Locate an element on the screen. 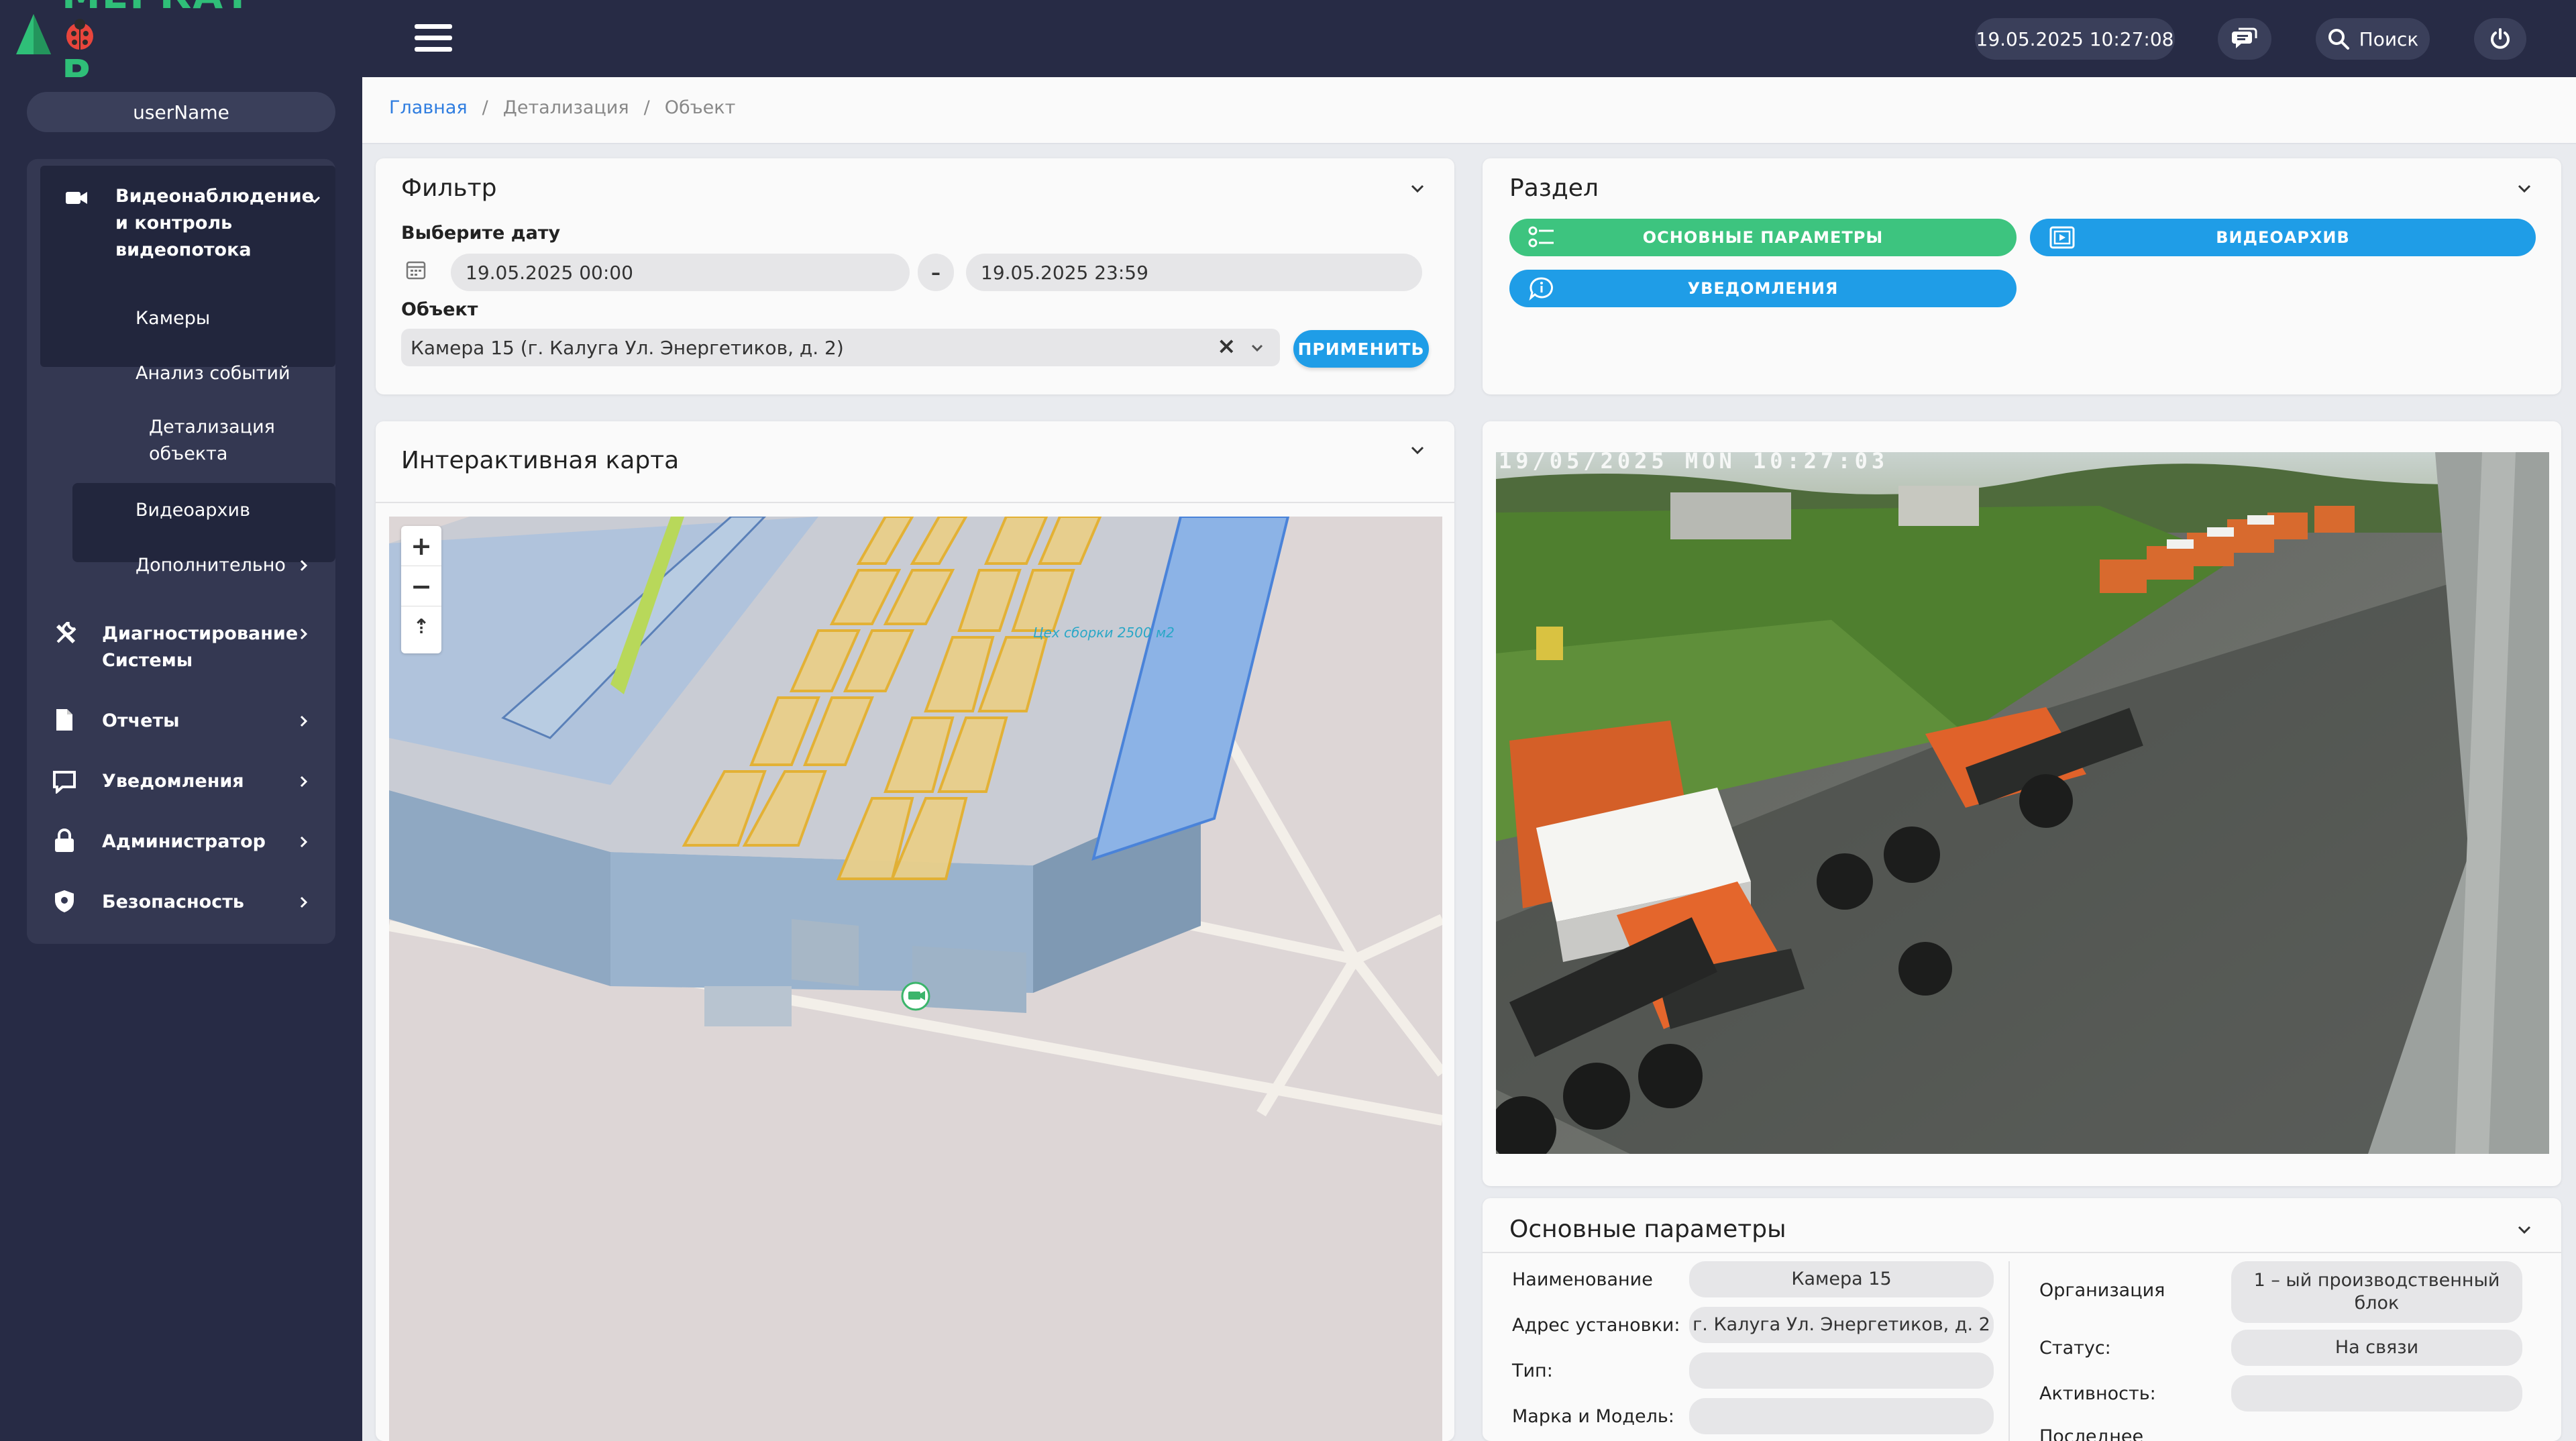 The width and height of the screenshot is (2576, 1441). model-label: Марка и Модель: is located at coordinates (1593, 1416).